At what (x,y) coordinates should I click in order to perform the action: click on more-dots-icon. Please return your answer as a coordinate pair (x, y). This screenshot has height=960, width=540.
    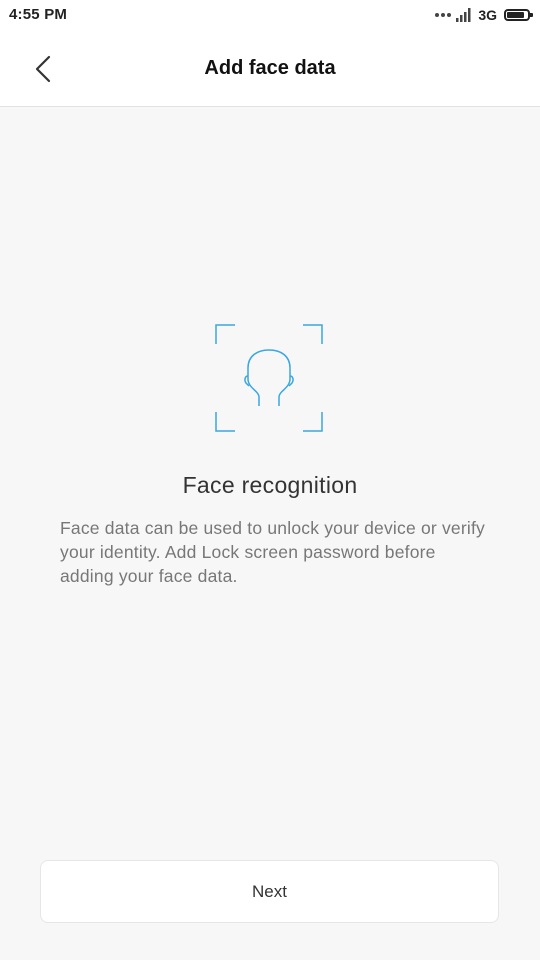
    Looking at the image, I should click on (443, 15).